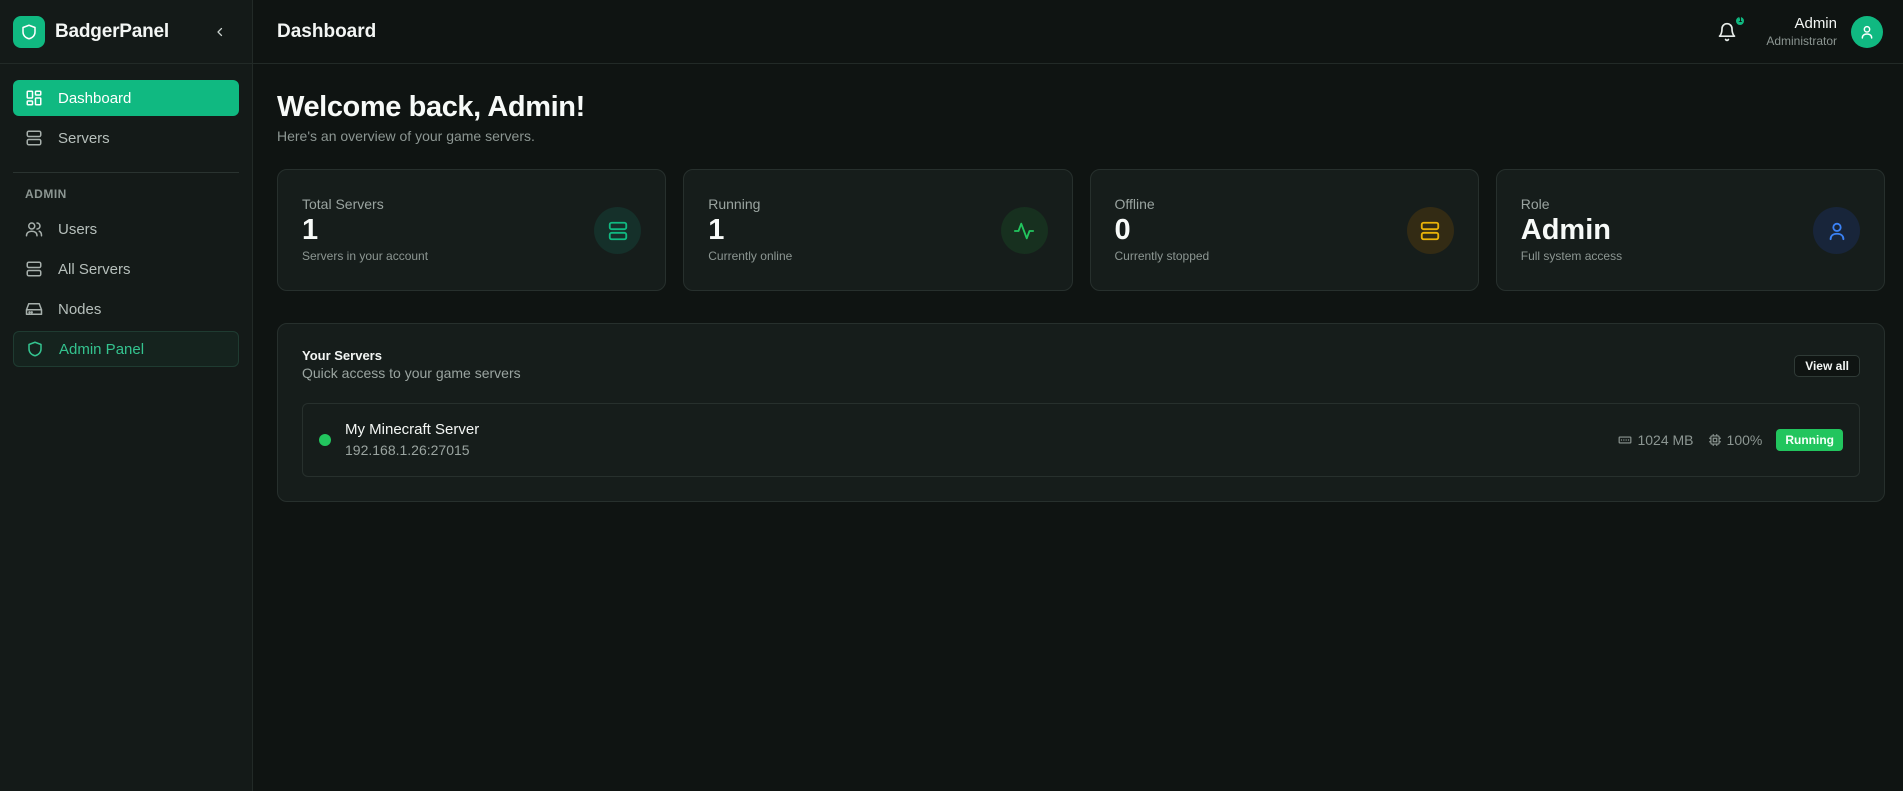  Describe the element at coordinates (1625, 440) in the screenshot. I see `memory-icon` at that location.